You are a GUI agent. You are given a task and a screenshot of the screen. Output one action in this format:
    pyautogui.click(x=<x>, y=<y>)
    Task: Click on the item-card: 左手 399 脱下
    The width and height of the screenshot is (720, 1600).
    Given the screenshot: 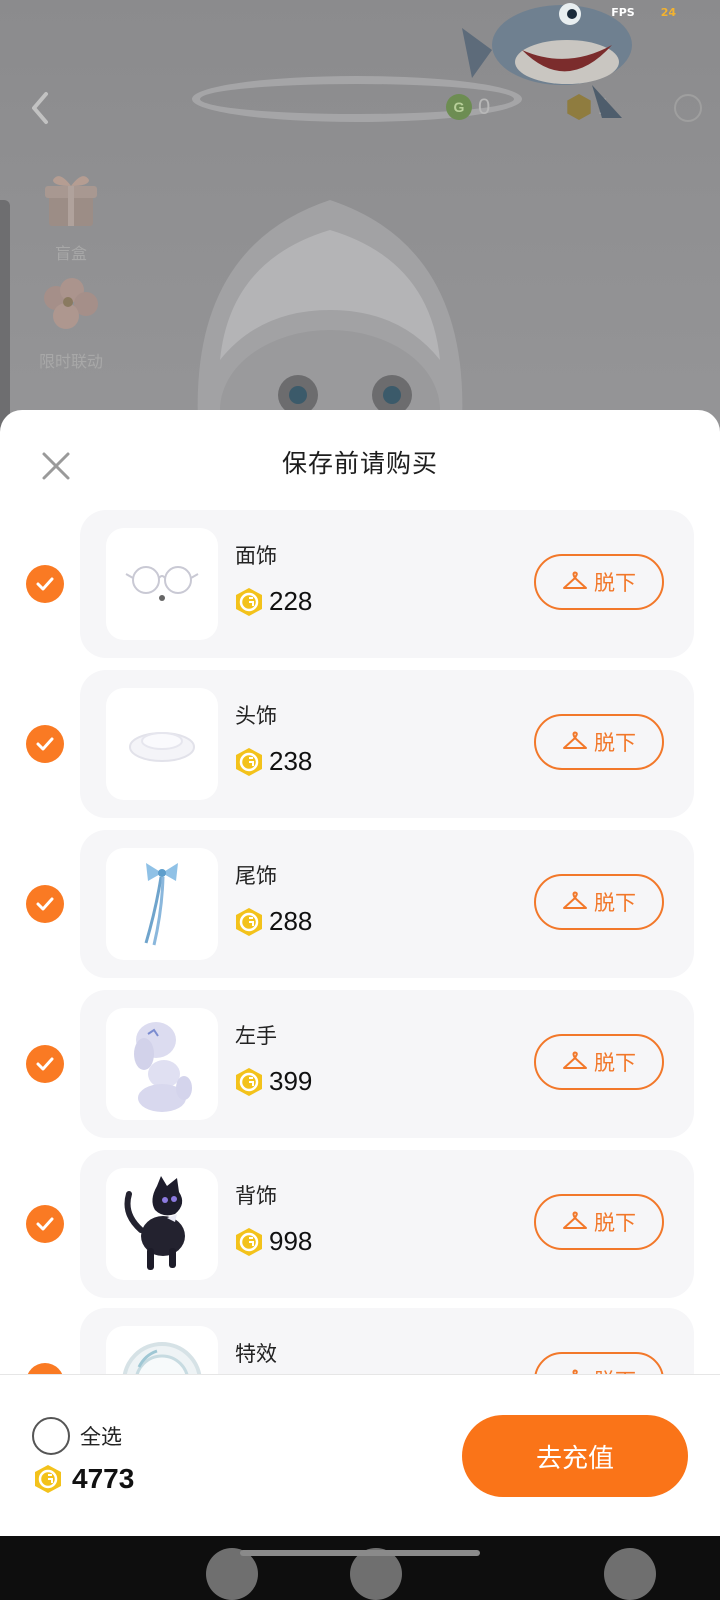 What is the action you would take?
    pyautogui.click(x=387, y=1064)
    